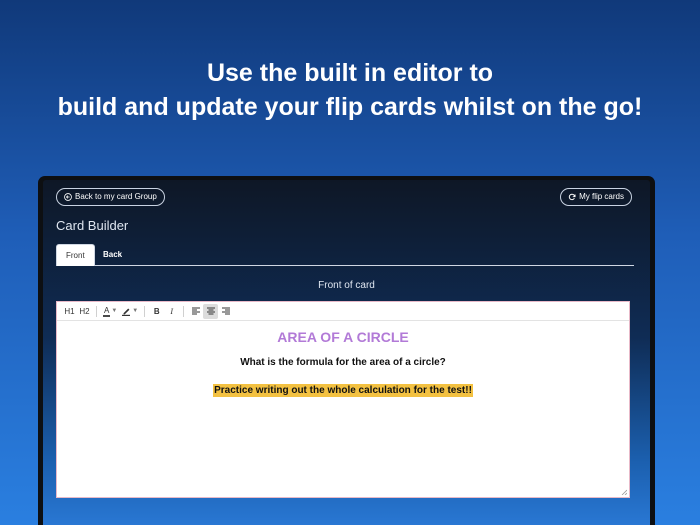 Image resolution: width=700 pixels, height=525 pixels. I want to click on heading-1-button: H1, so click(69, 311).